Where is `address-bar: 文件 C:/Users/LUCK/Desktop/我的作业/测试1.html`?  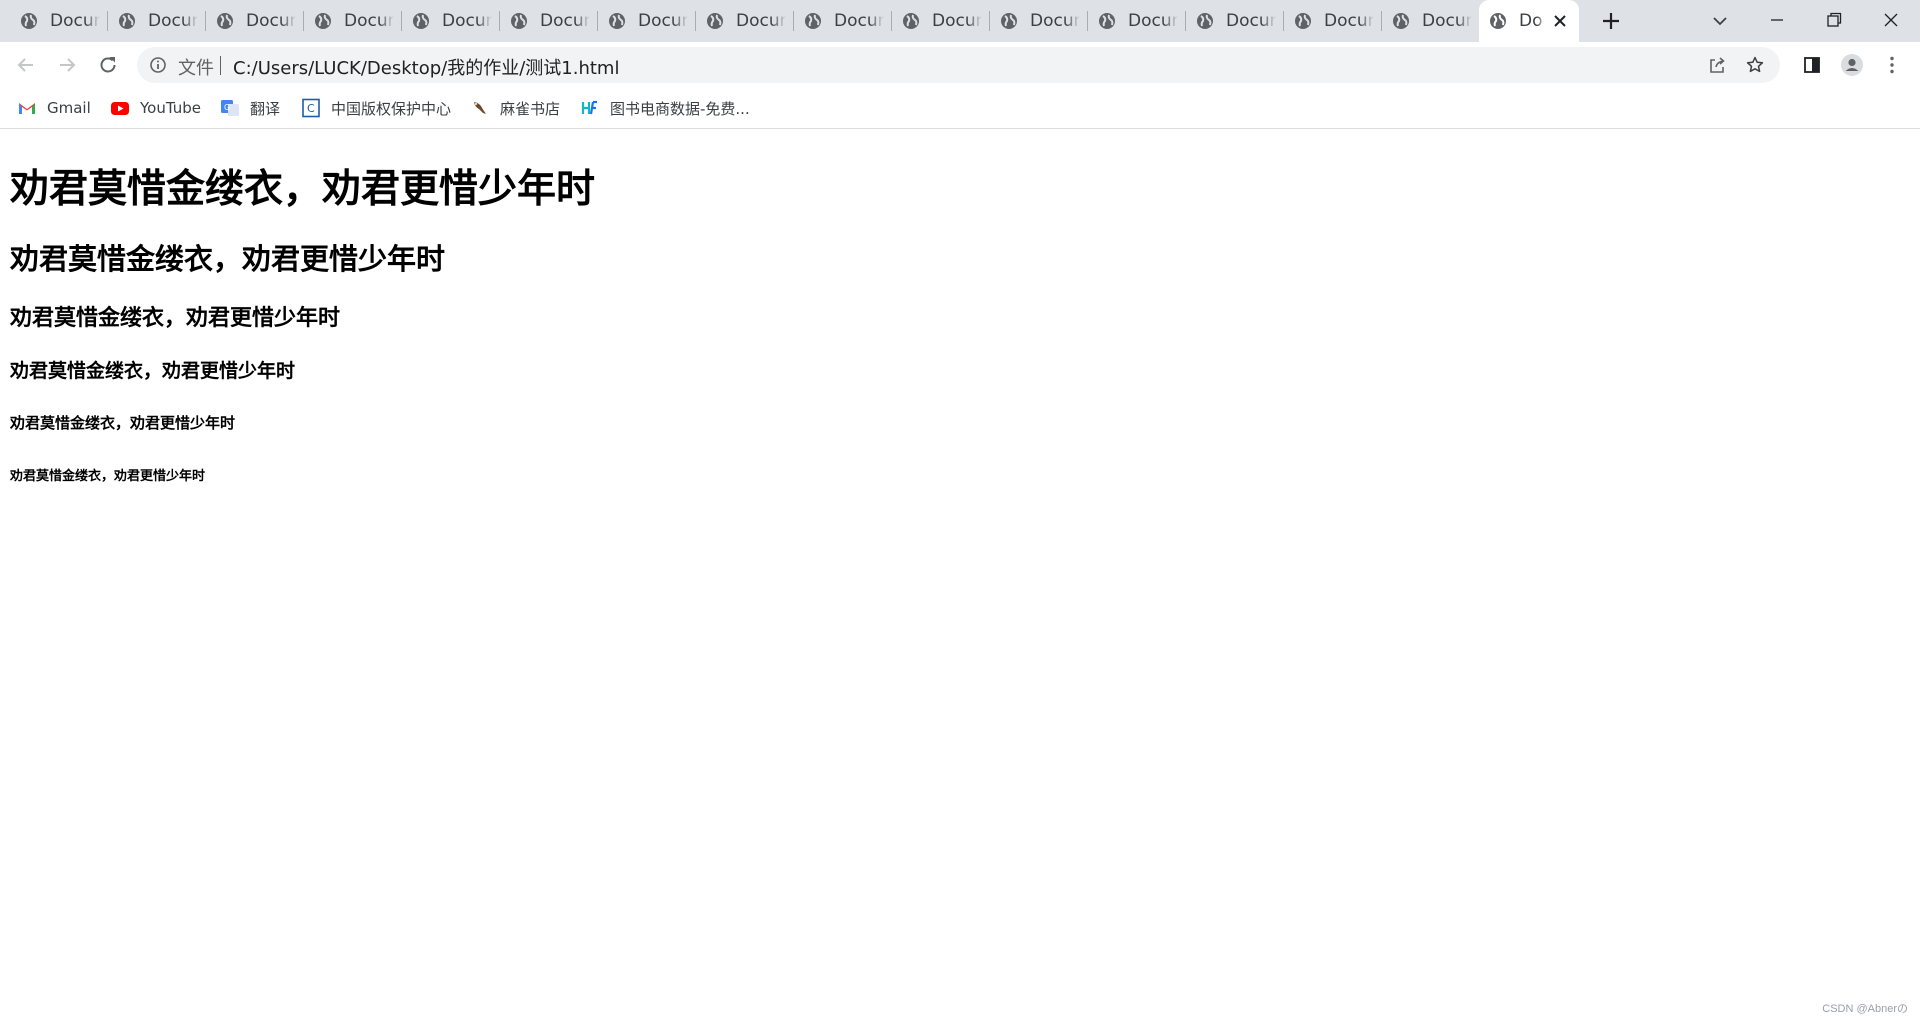 address-bar: 文件 C:/Users/LUCK/Desktop/我的作业/测试1.html is located at coordinates (958, 65).